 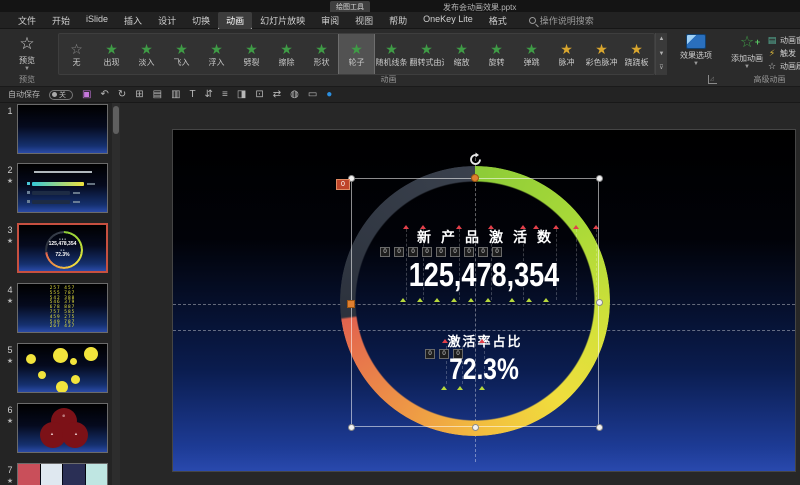 What do you see at coordinates (235, 20) in the screenshot?
I see `menu-item: 动画` at bounding box center [235, 20].